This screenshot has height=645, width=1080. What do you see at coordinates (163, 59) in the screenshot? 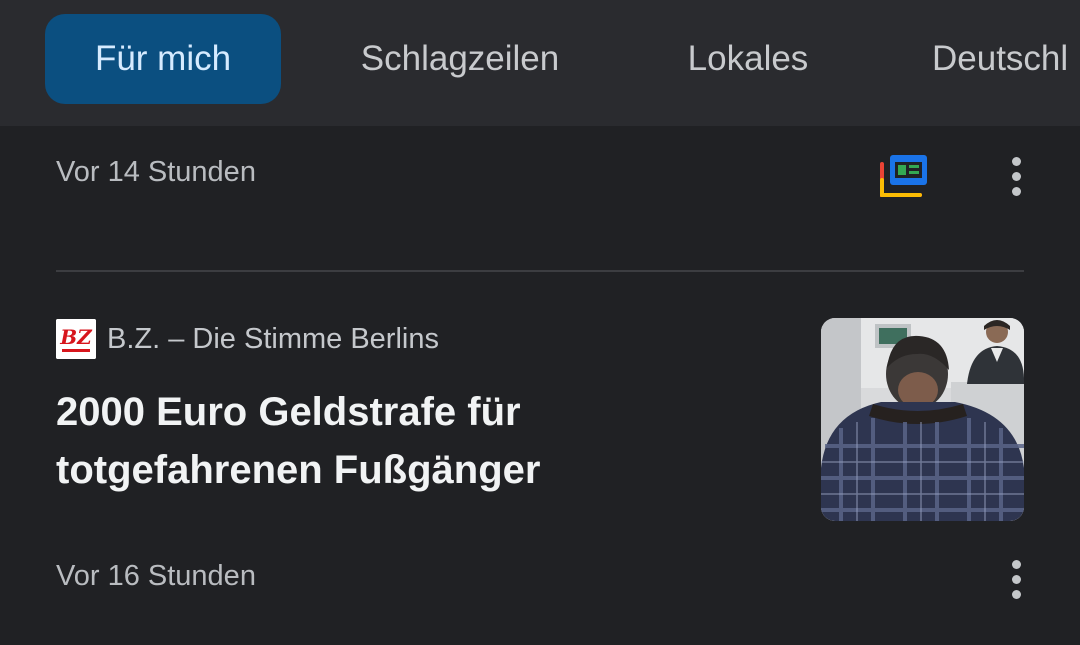
I see `tab-for-me: Für mich` at bounding box center [163, 59].